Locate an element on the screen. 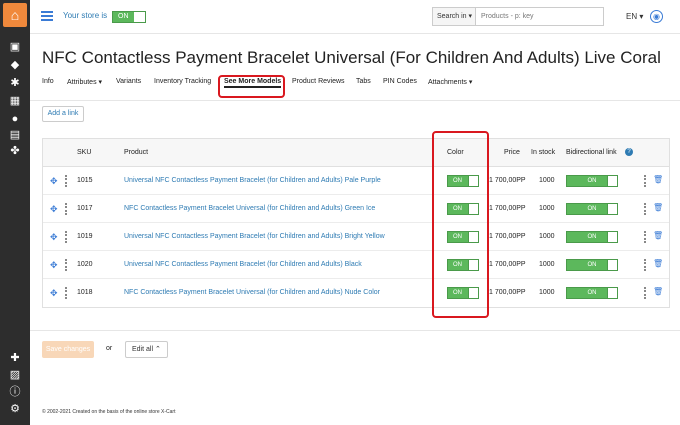  language-selector: EN ▾ is located at coordinates (634, 16).